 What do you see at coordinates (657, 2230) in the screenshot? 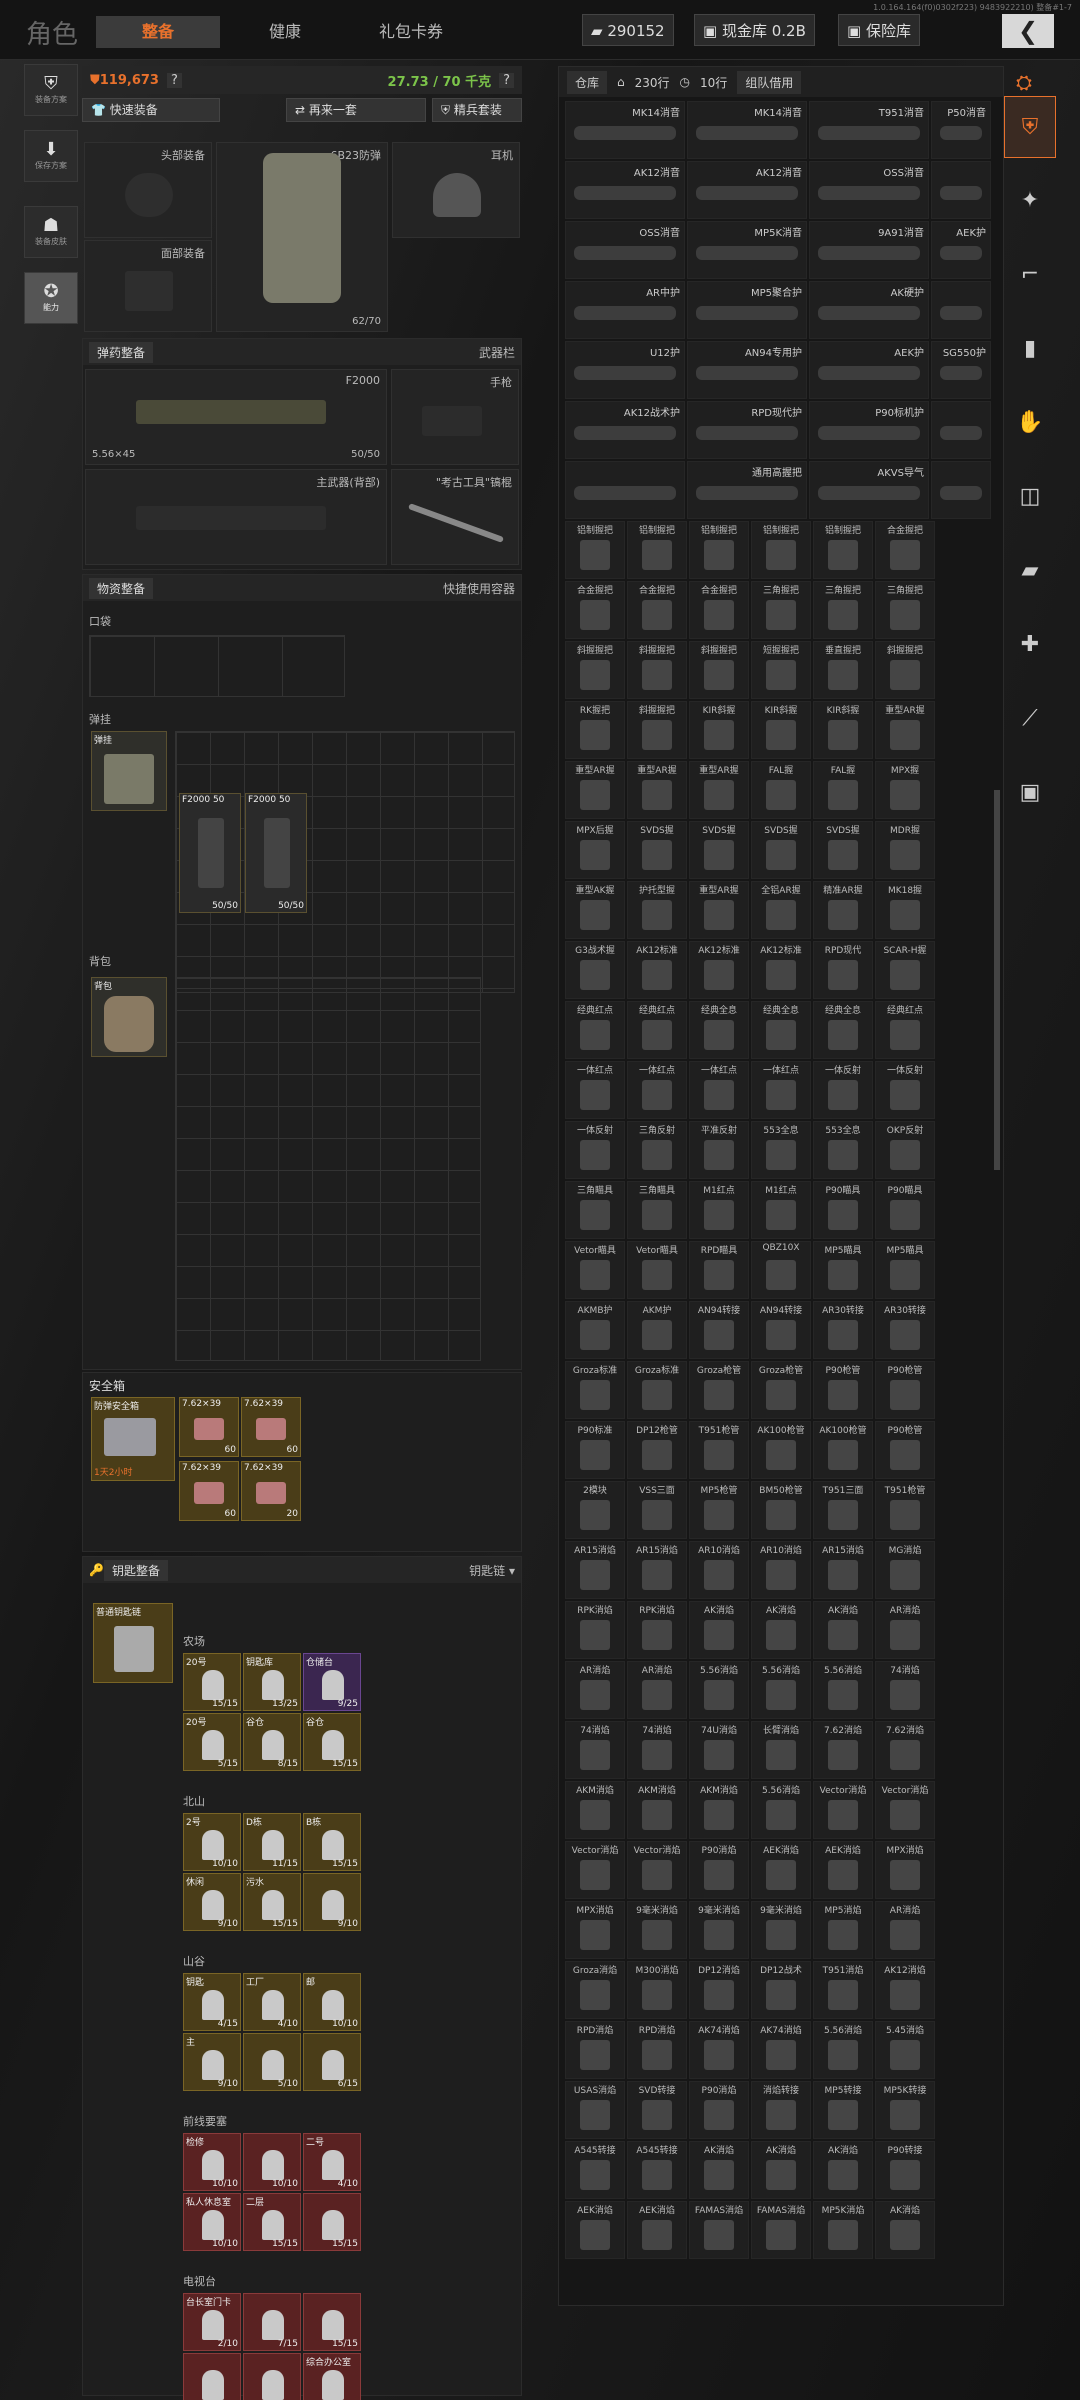
I see `warehouse-item: AEK消焰` at bounding box center [657, 2230].